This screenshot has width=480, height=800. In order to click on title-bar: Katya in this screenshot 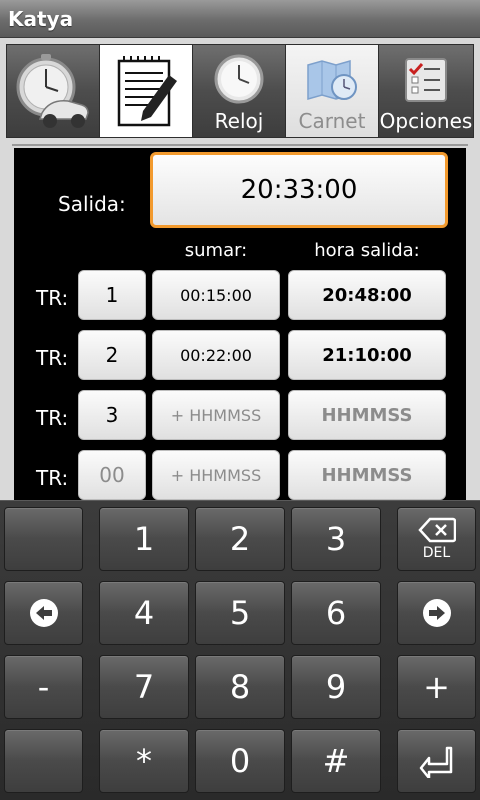, I will do `click(240, 19)`.